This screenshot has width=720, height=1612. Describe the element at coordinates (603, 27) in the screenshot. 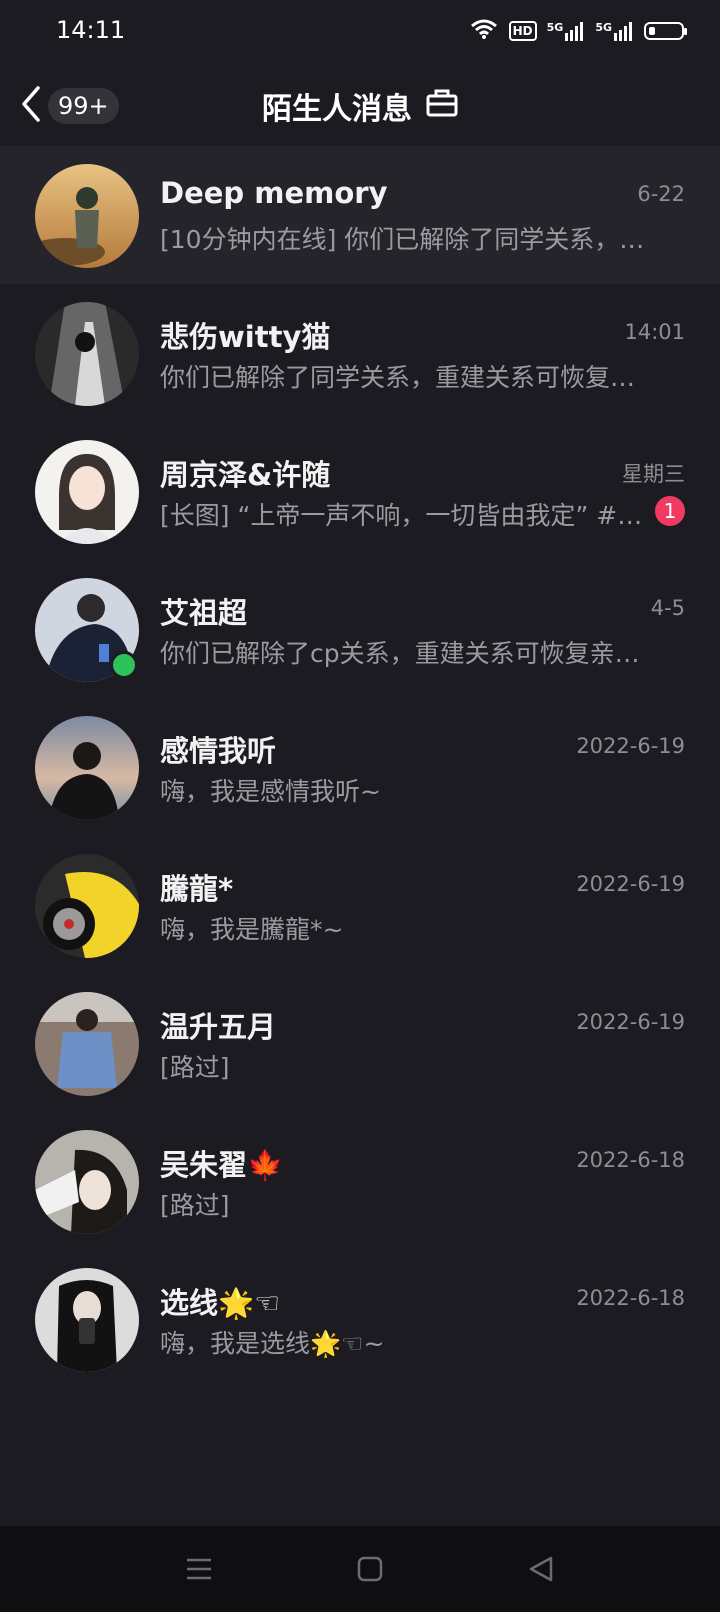

I see `signal-5g-label-2: 5G` at that location.